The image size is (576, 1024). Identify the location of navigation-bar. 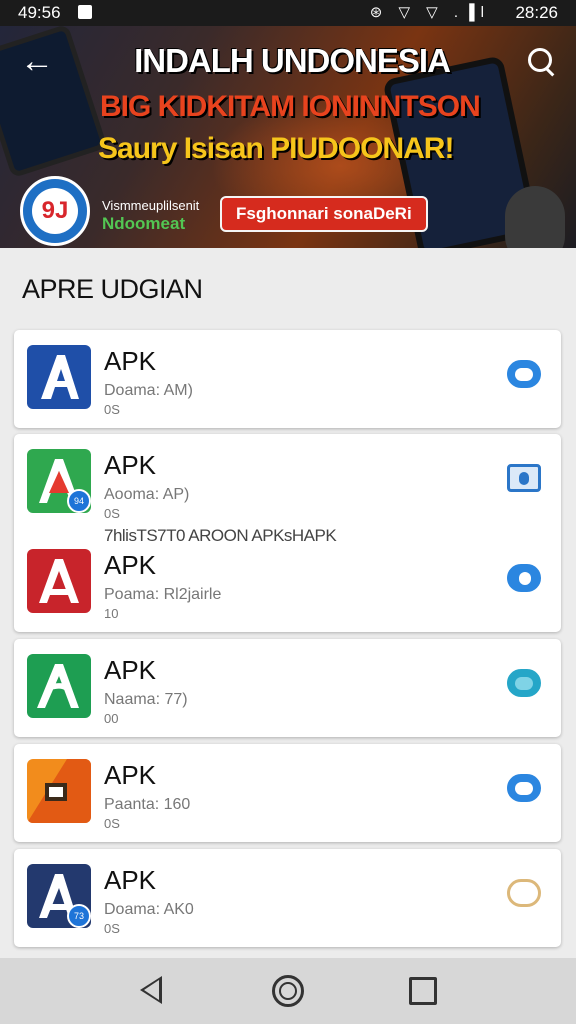
(288, 991).